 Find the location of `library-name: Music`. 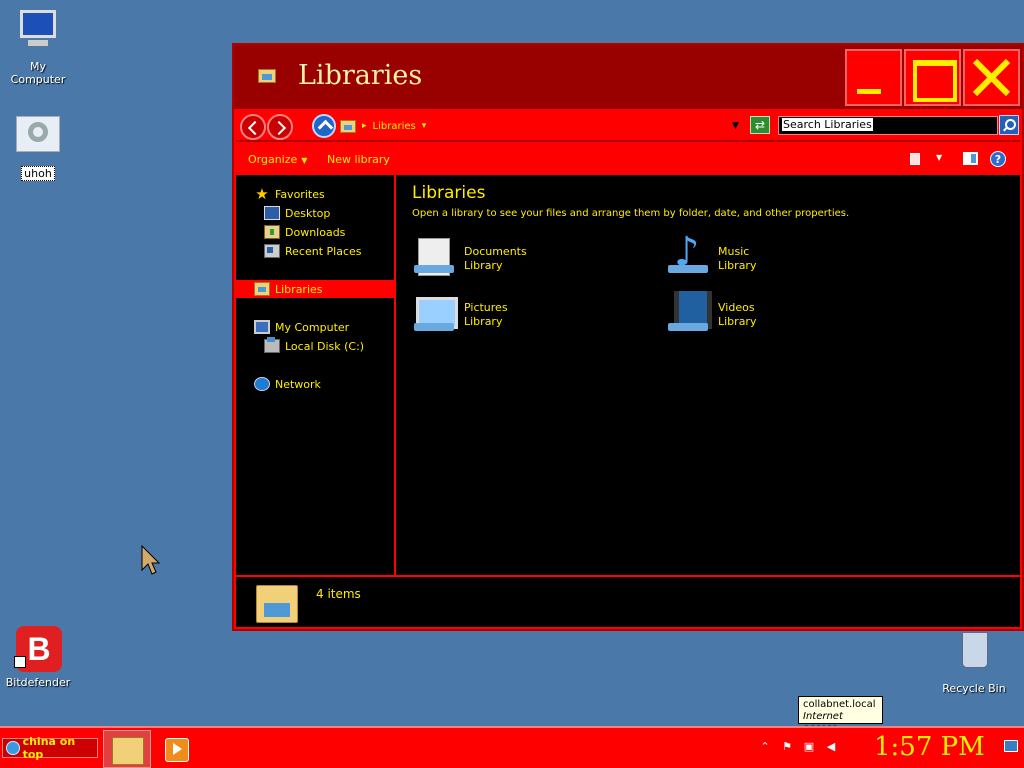

library-name: Music is located at coordinates (734, 251).